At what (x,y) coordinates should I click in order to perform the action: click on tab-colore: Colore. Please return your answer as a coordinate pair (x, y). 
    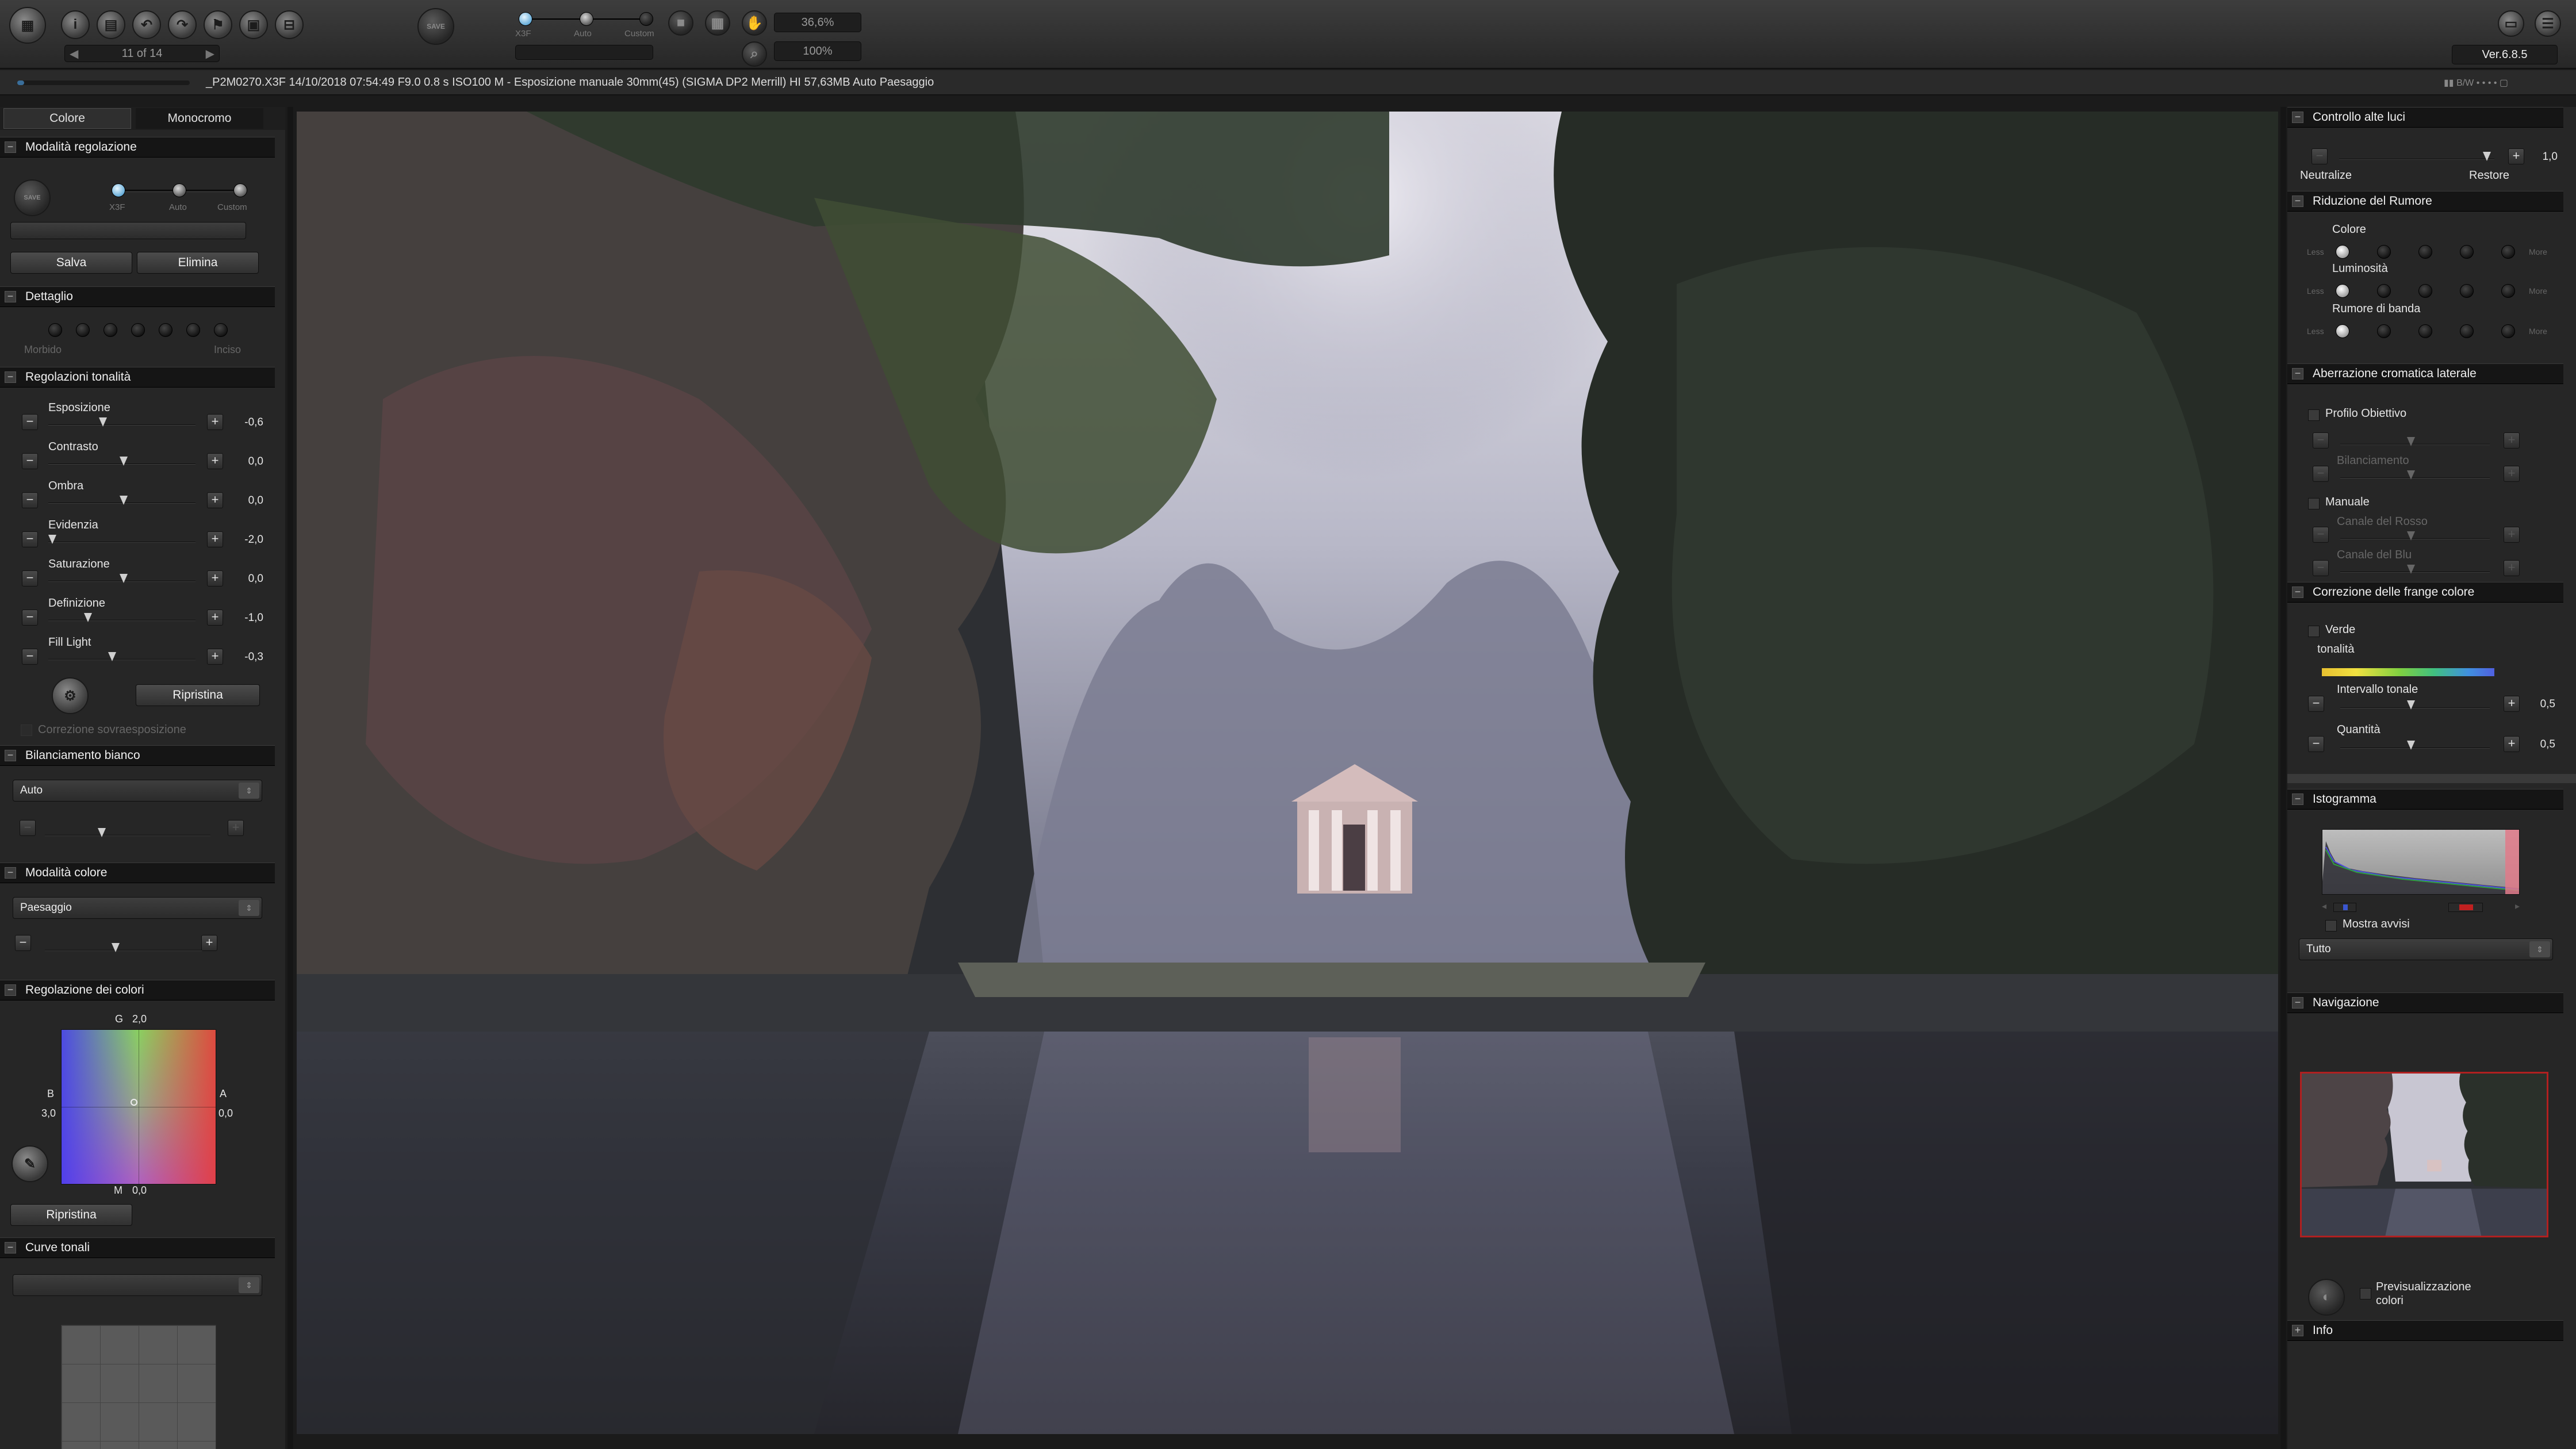
    Looking at the image, I should click on (67, 118).